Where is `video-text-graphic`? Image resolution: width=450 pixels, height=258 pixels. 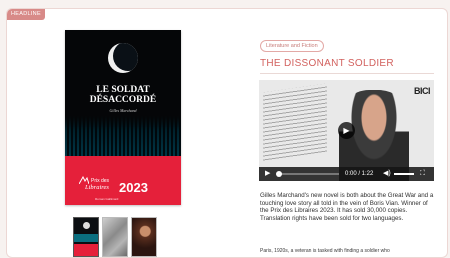 video-text-graphic is located at coordinates (295, 123).